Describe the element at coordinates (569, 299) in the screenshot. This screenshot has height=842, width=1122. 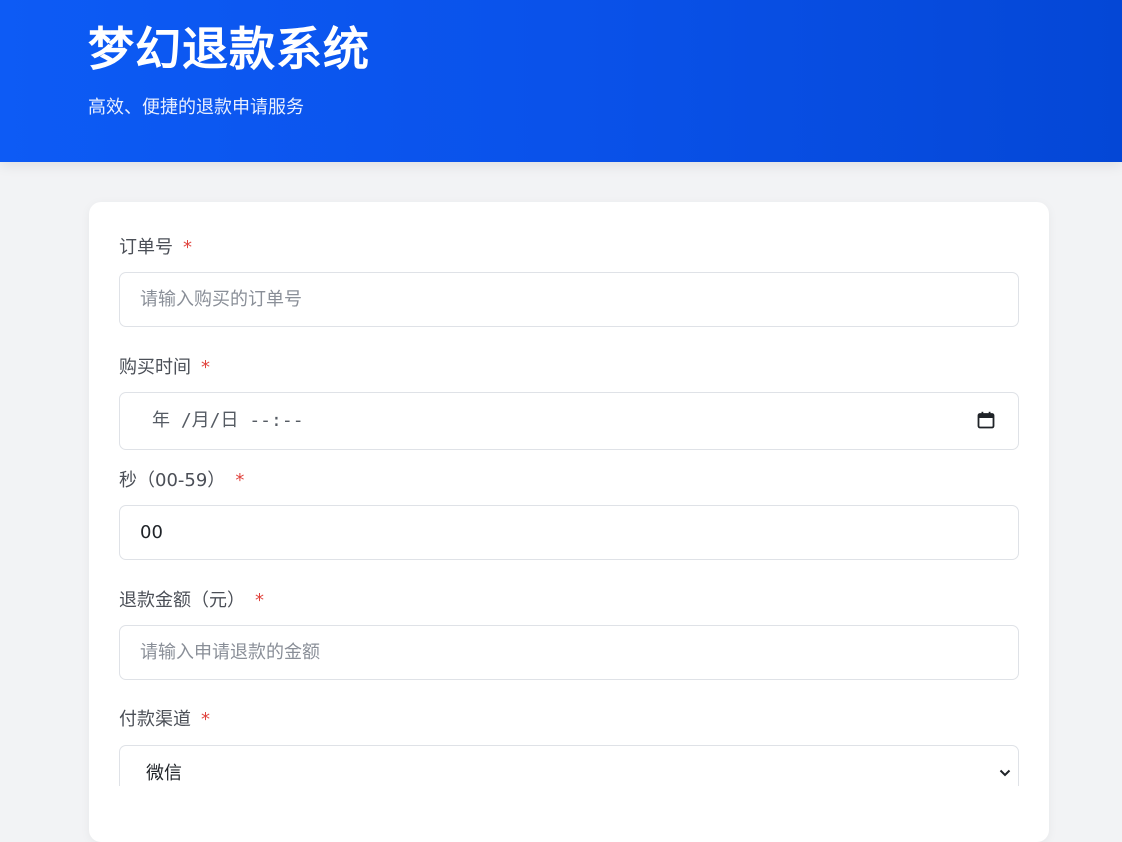
I see `order-number-input: 请输入购买的订单号` at that location.